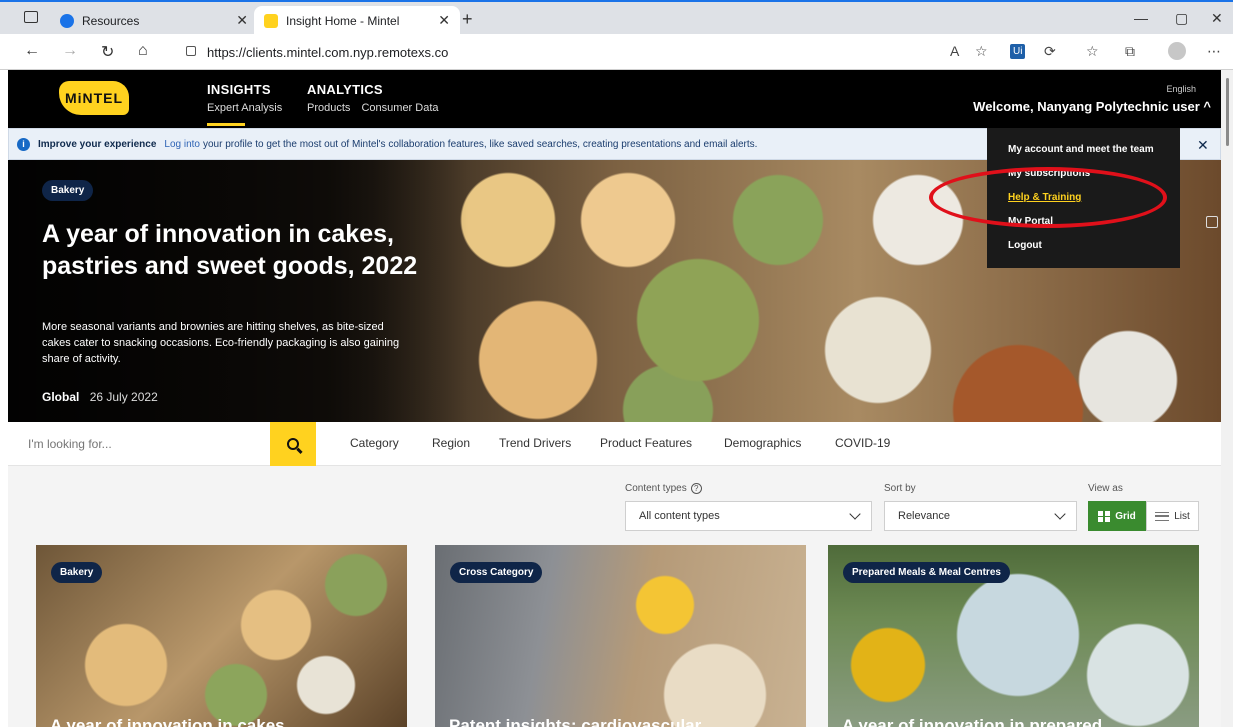  Describe the element at coordinates (1092, 51) in the screenshot. I see `favorites-icon: ☆` at that location.